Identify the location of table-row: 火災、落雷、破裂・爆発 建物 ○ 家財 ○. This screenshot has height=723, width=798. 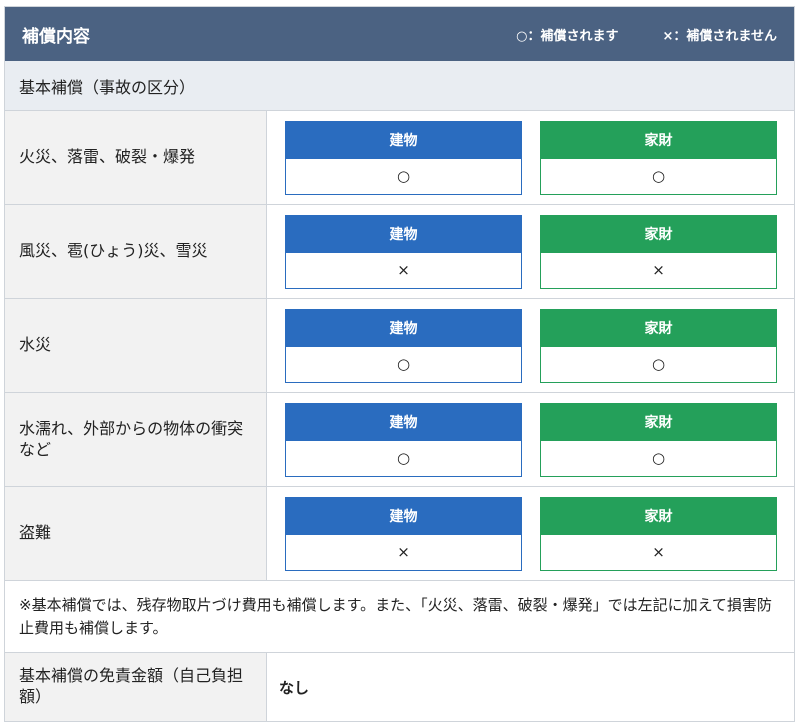
(399, 158).